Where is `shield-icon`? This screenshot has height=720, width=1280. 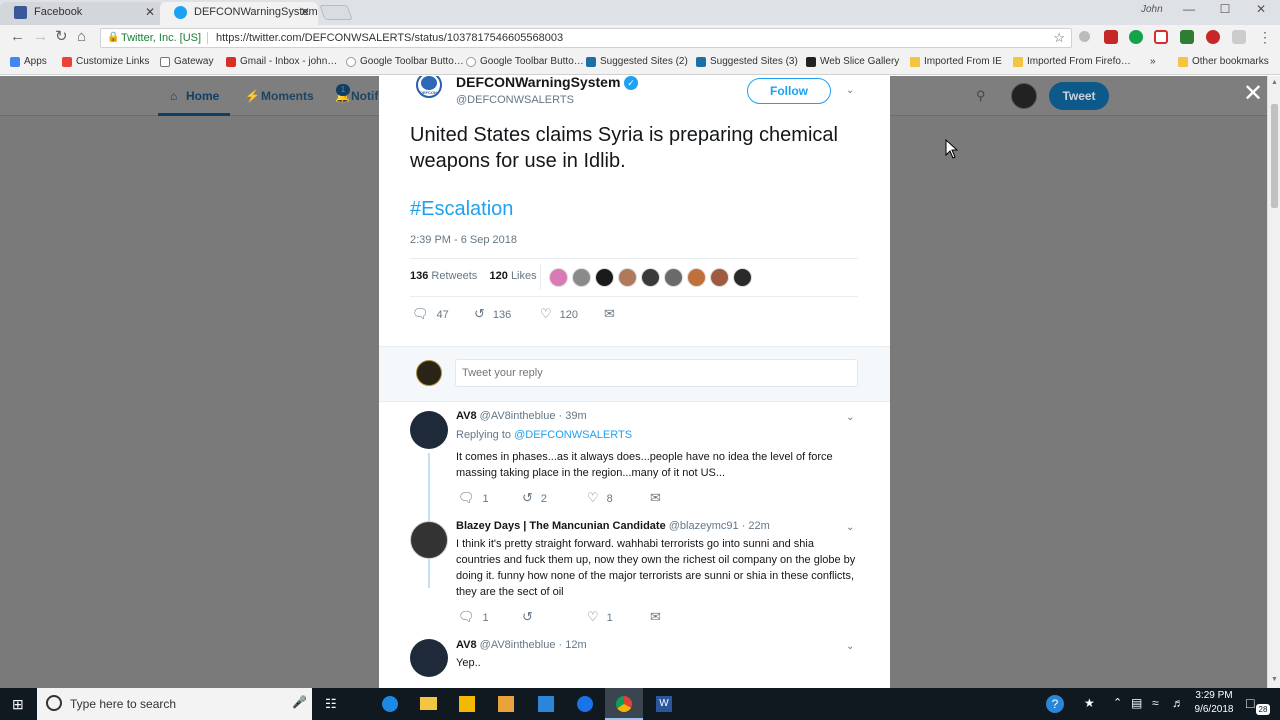 shield-icon is located at coordinates (1161, 37).